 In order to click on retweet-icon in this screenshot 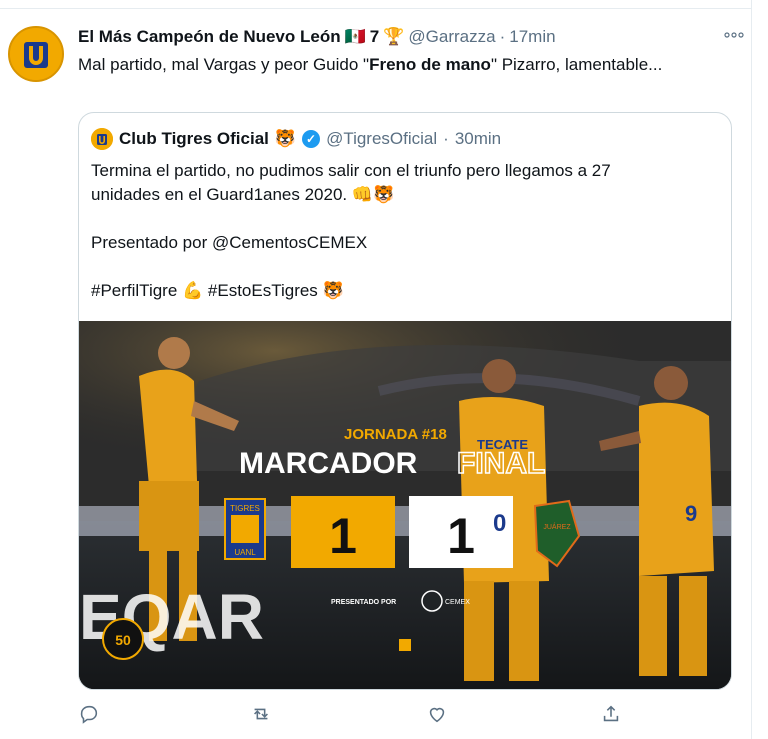, I will do `click(263, 716)`.